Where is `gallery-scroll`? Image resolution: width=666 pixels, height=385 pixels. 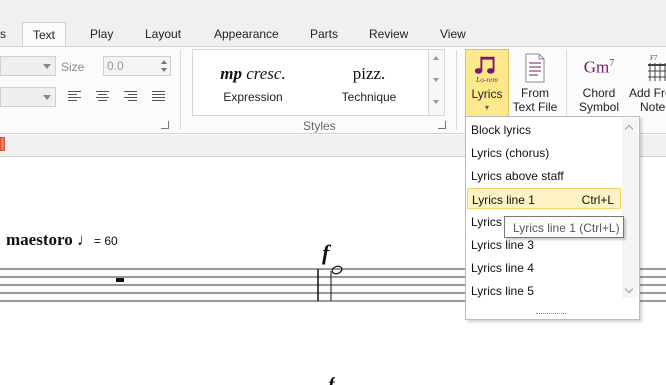 gallery-scroll is located at coordinates (437, 82).